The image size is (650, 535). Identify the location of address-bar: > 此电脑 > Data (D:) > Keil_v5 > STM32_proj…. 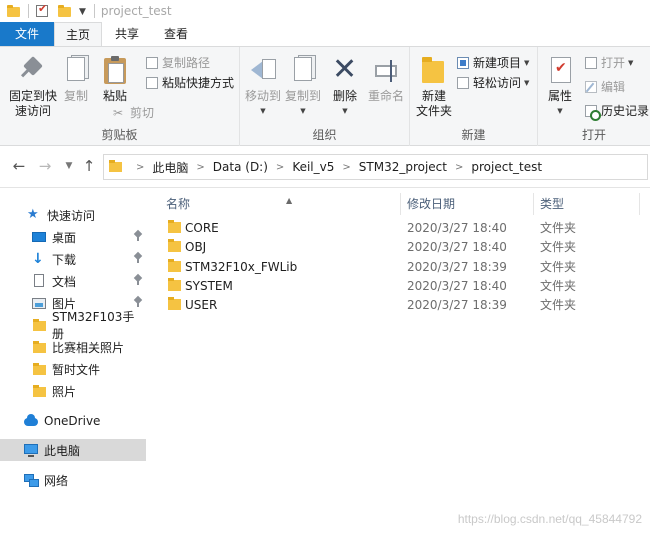
(375, 167).